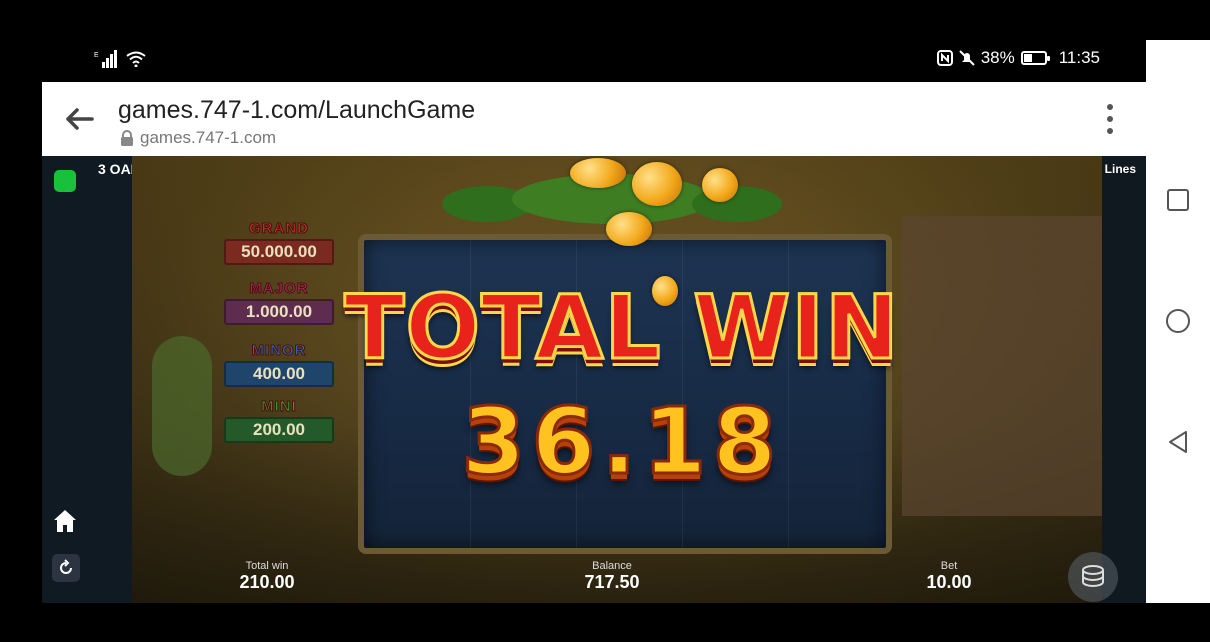  What do you see at coordinates (573, 61) in the screenshot?
I see `status-bar: E 38% 11:35` at bounding box center [573, 61].